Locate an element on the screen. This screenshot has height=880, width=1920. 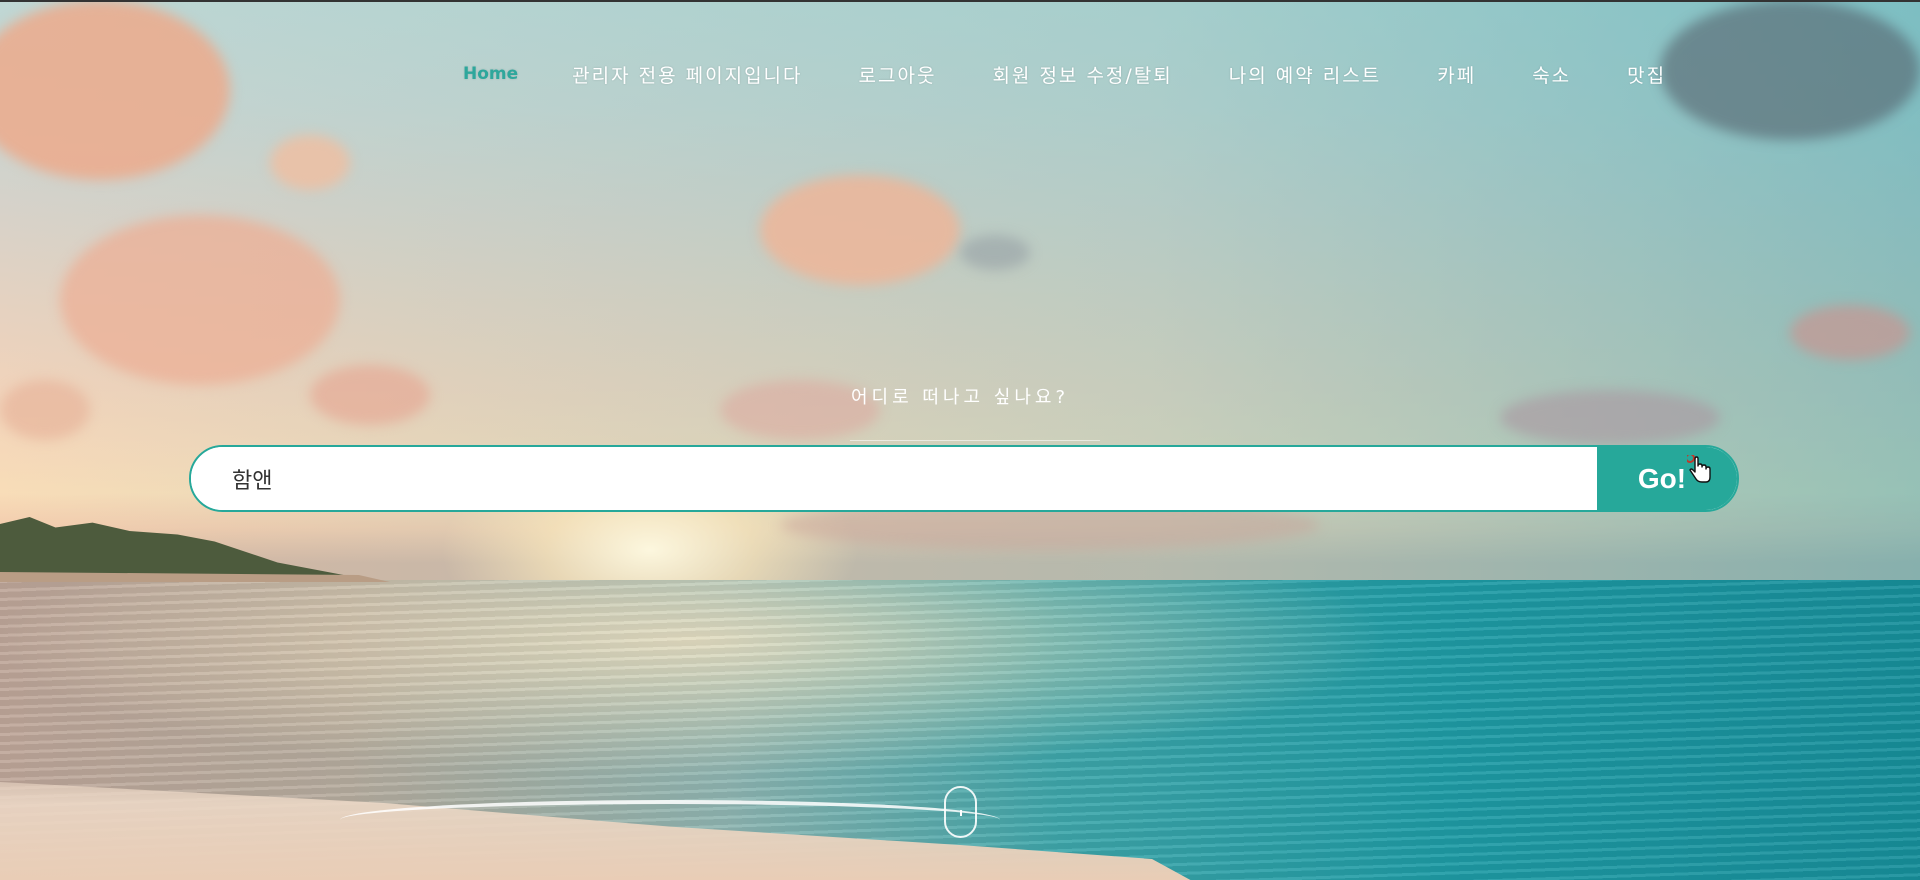
window-top-border is located at coordinates (960, 1).